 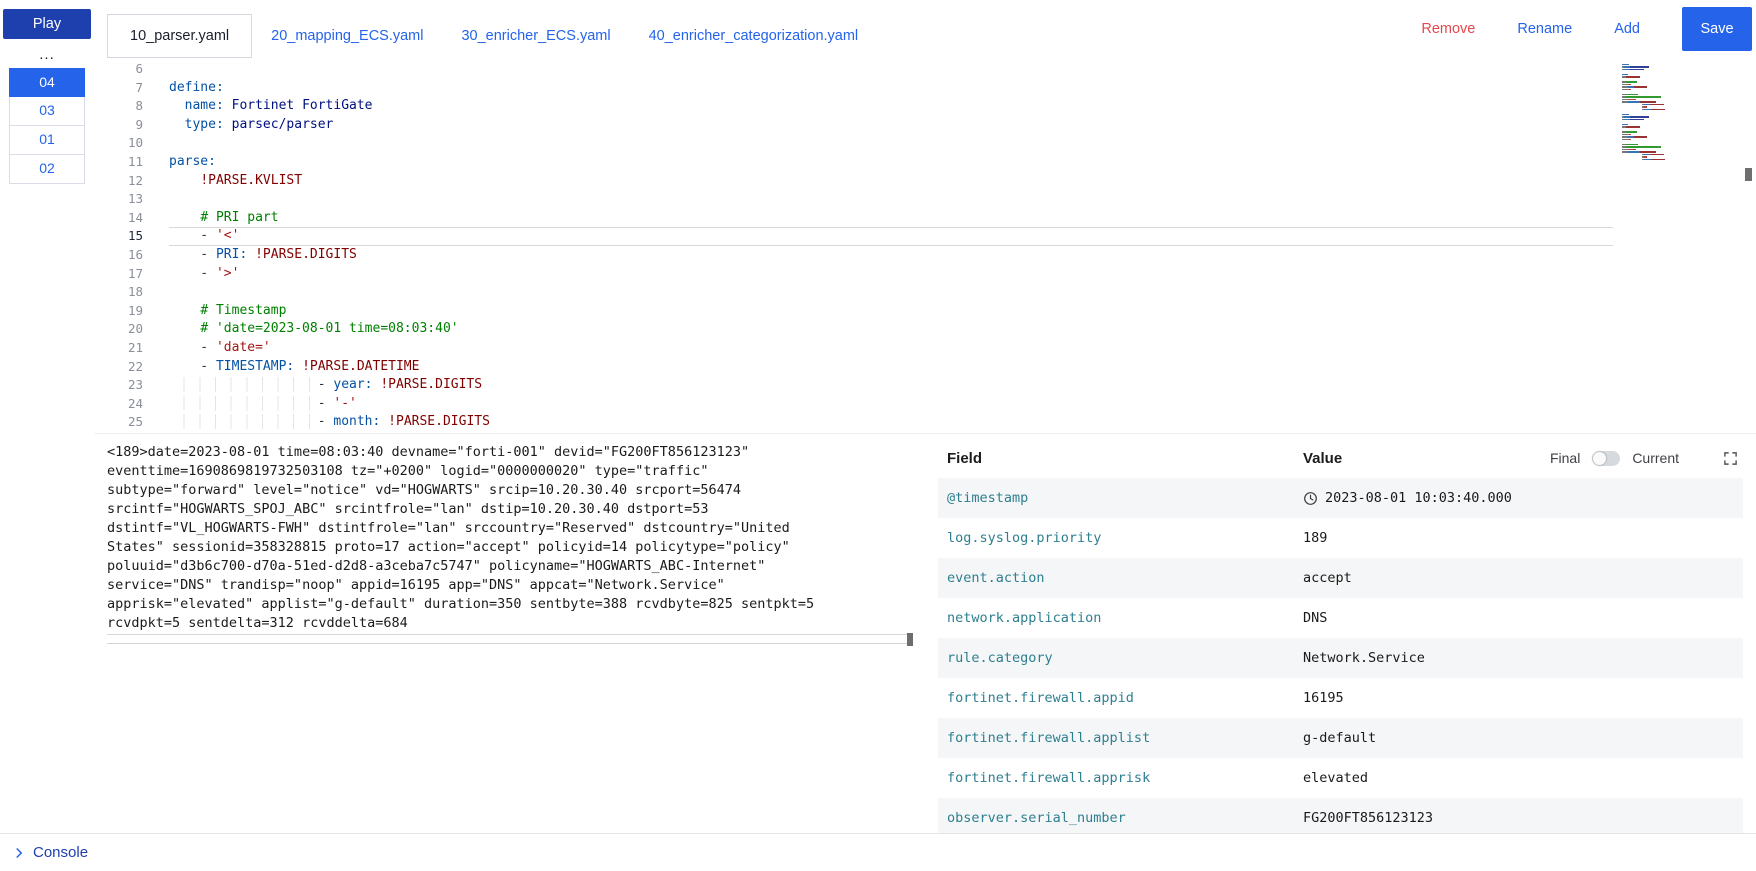 I want to click on expand-icon, so click(x=1731, y=458).